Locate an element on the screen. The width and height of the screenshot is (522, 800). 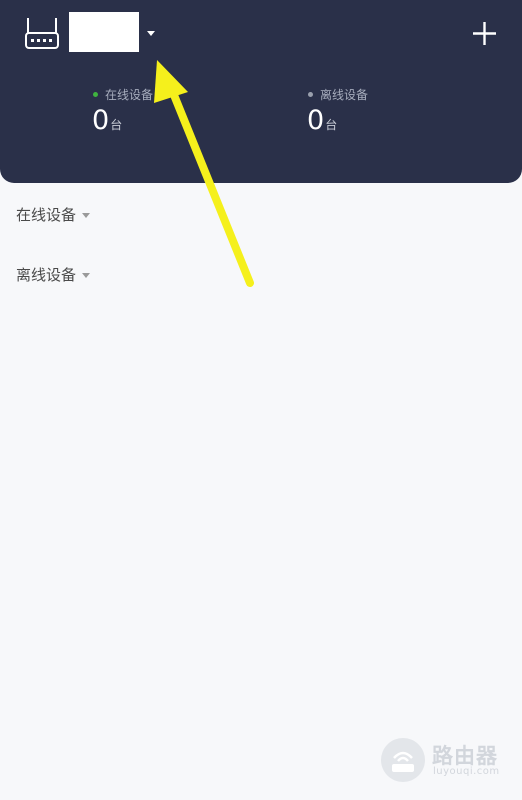
online-devices-stat: 在线设备 0 台 is located at coordinates (122, 111).